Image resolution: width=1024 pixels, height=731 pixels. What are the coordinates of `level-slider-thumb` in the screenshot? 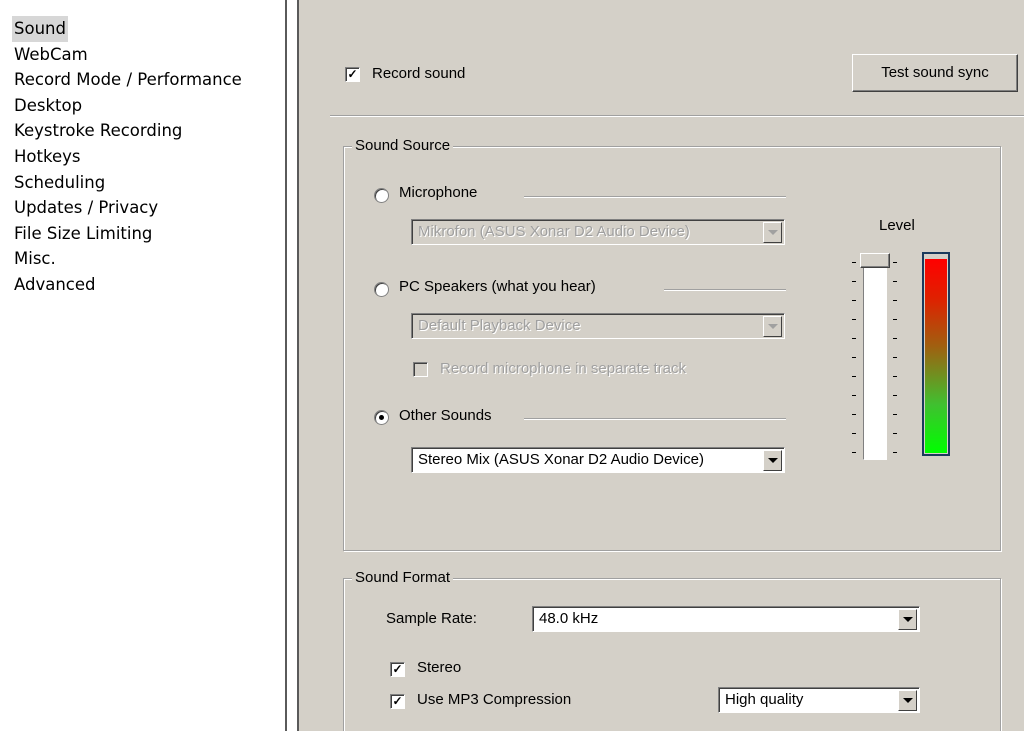 It's located at (875, 260).